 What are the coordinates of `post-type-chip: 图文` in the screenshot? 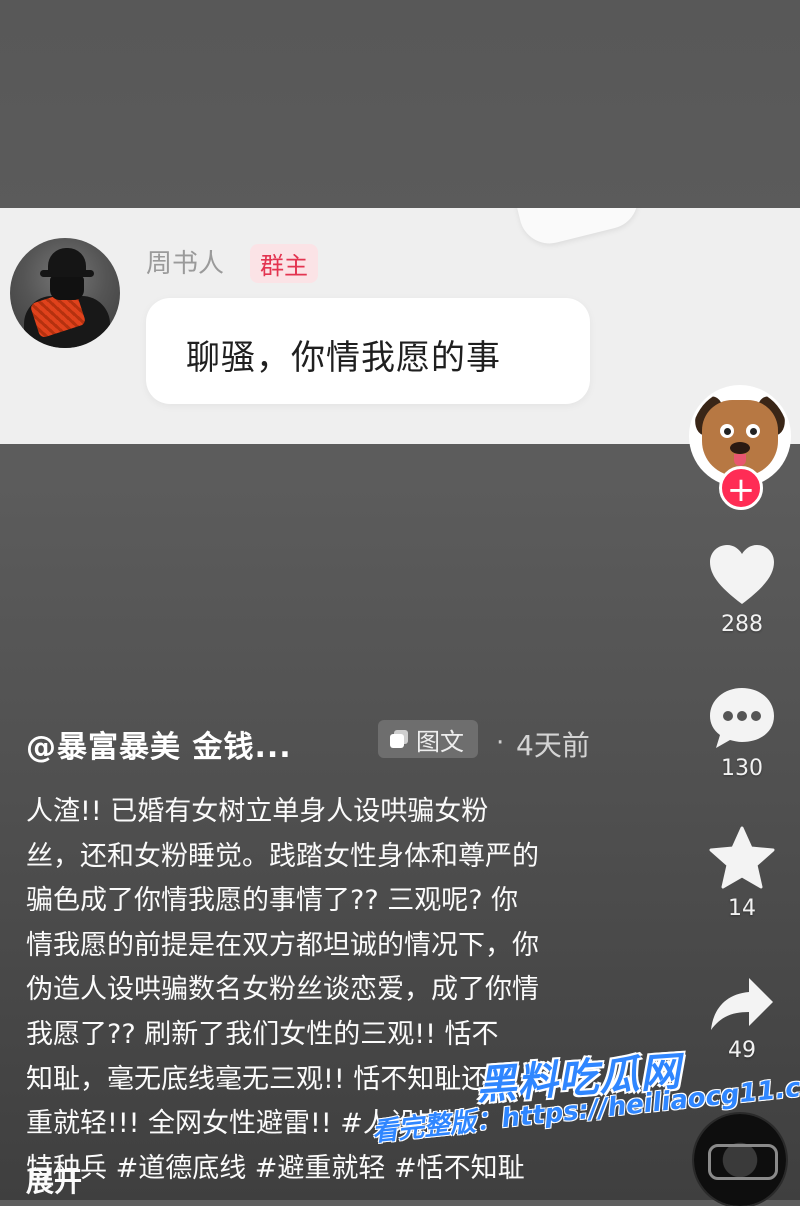 It's located at (428, 739).